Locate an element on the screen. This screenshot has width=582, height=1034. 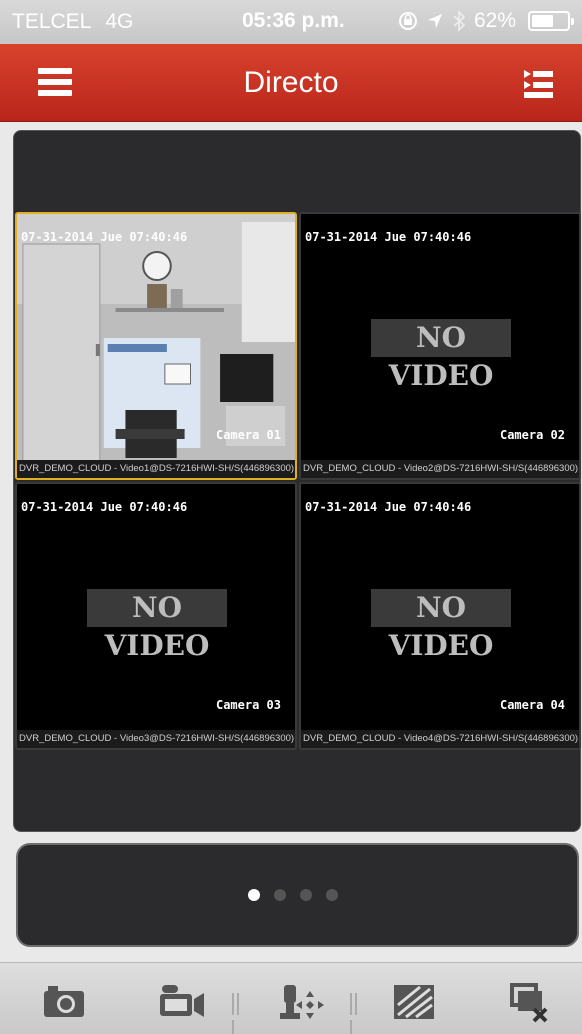
page-title: Directo is located at coordinates (291, 82).